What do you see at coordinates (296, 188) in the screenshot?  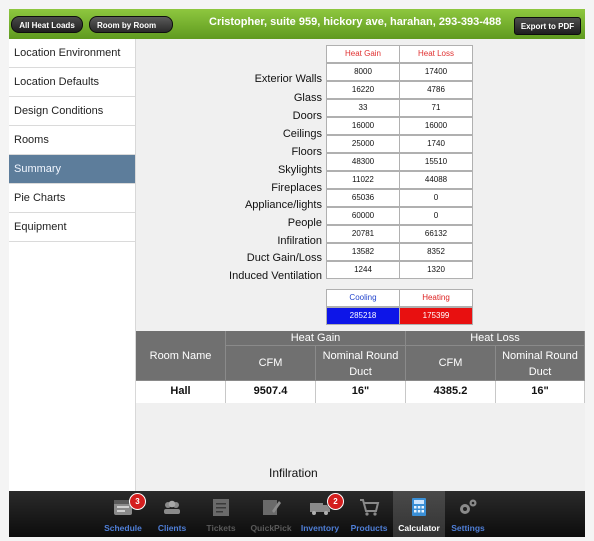 I see `row-label: Fireplaces` at bounding box center [296, 188].